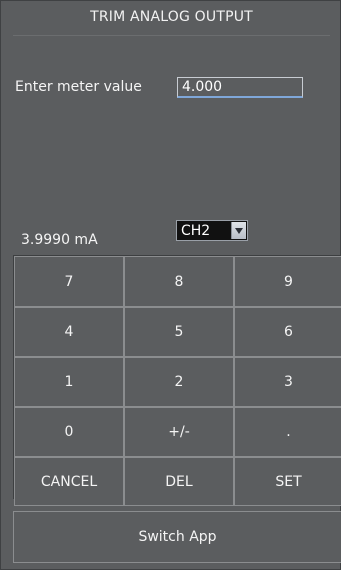 The height and width of the screenshot is (570, 341). I want to click on current-readout: 3.9990 mA, so click(59, 240).